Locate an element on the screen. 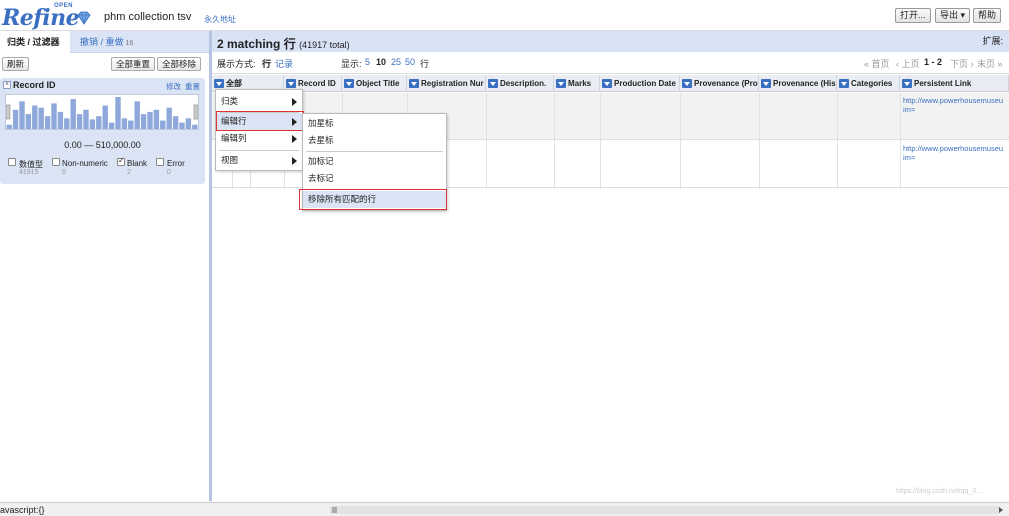 This screenshot has height=516, width=1009. rows-mode: 行 is located at coordinates (266, 63).